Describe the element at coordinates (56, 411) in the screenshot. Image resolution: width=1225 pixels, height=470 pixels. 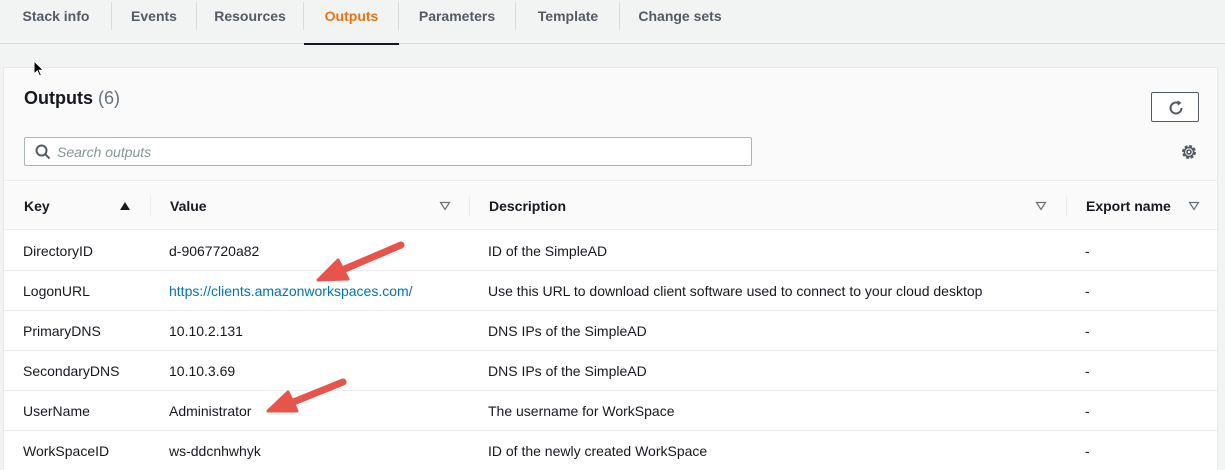
I see `key-cell: UserName` at that location.